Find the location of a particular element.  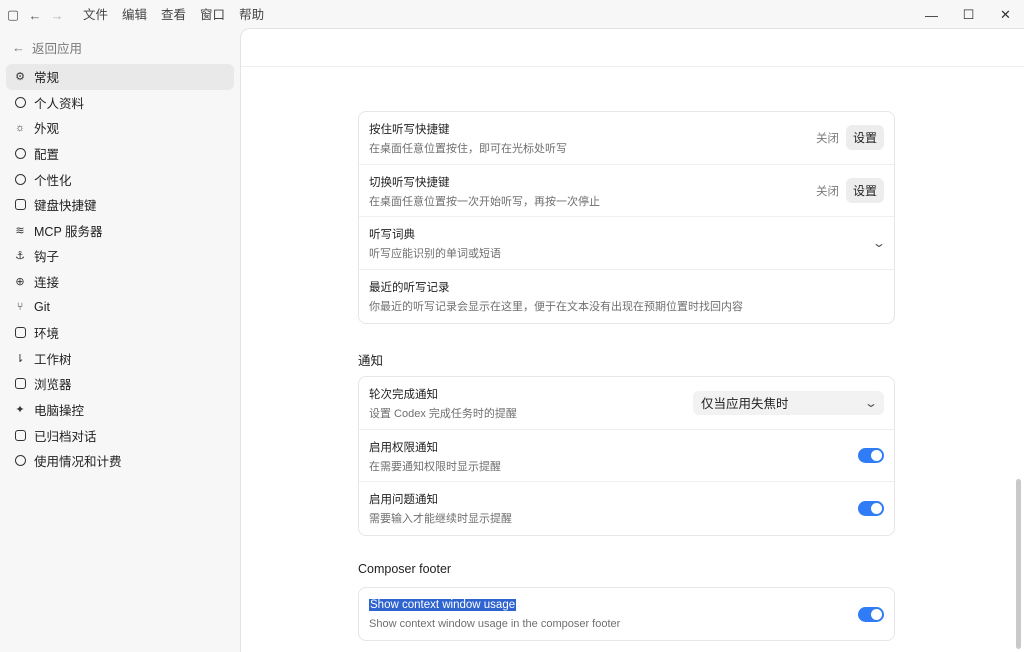

settings-nav: ⚙ 常规 个人资料 ☼ 外观 配置 个性化 键盘快捷键 ≋ MCP 服务器 ⚓ is located at coordinates (120, 269).